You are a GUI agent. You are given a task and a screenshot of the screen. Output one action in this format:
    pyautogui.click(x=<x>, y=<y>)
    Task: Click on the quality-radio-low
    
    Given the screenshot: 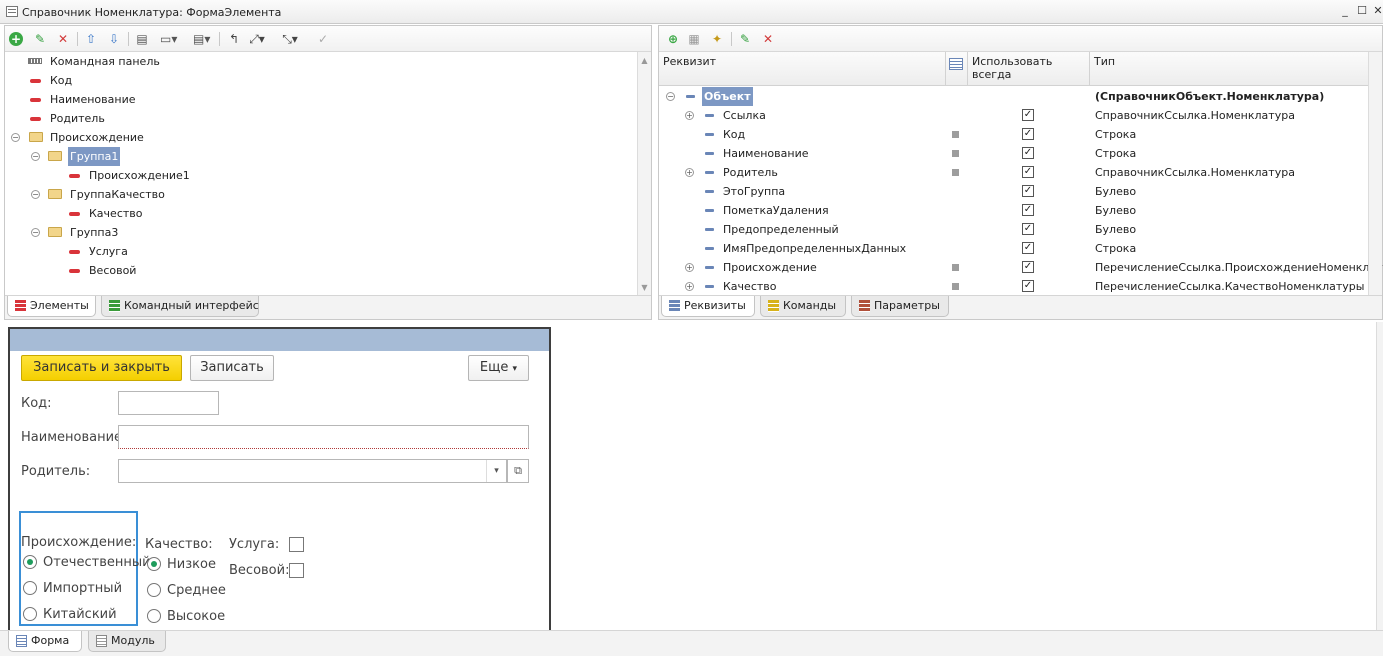 What is the action you would take?
    pyautogui.click(x=154, y=564)
    